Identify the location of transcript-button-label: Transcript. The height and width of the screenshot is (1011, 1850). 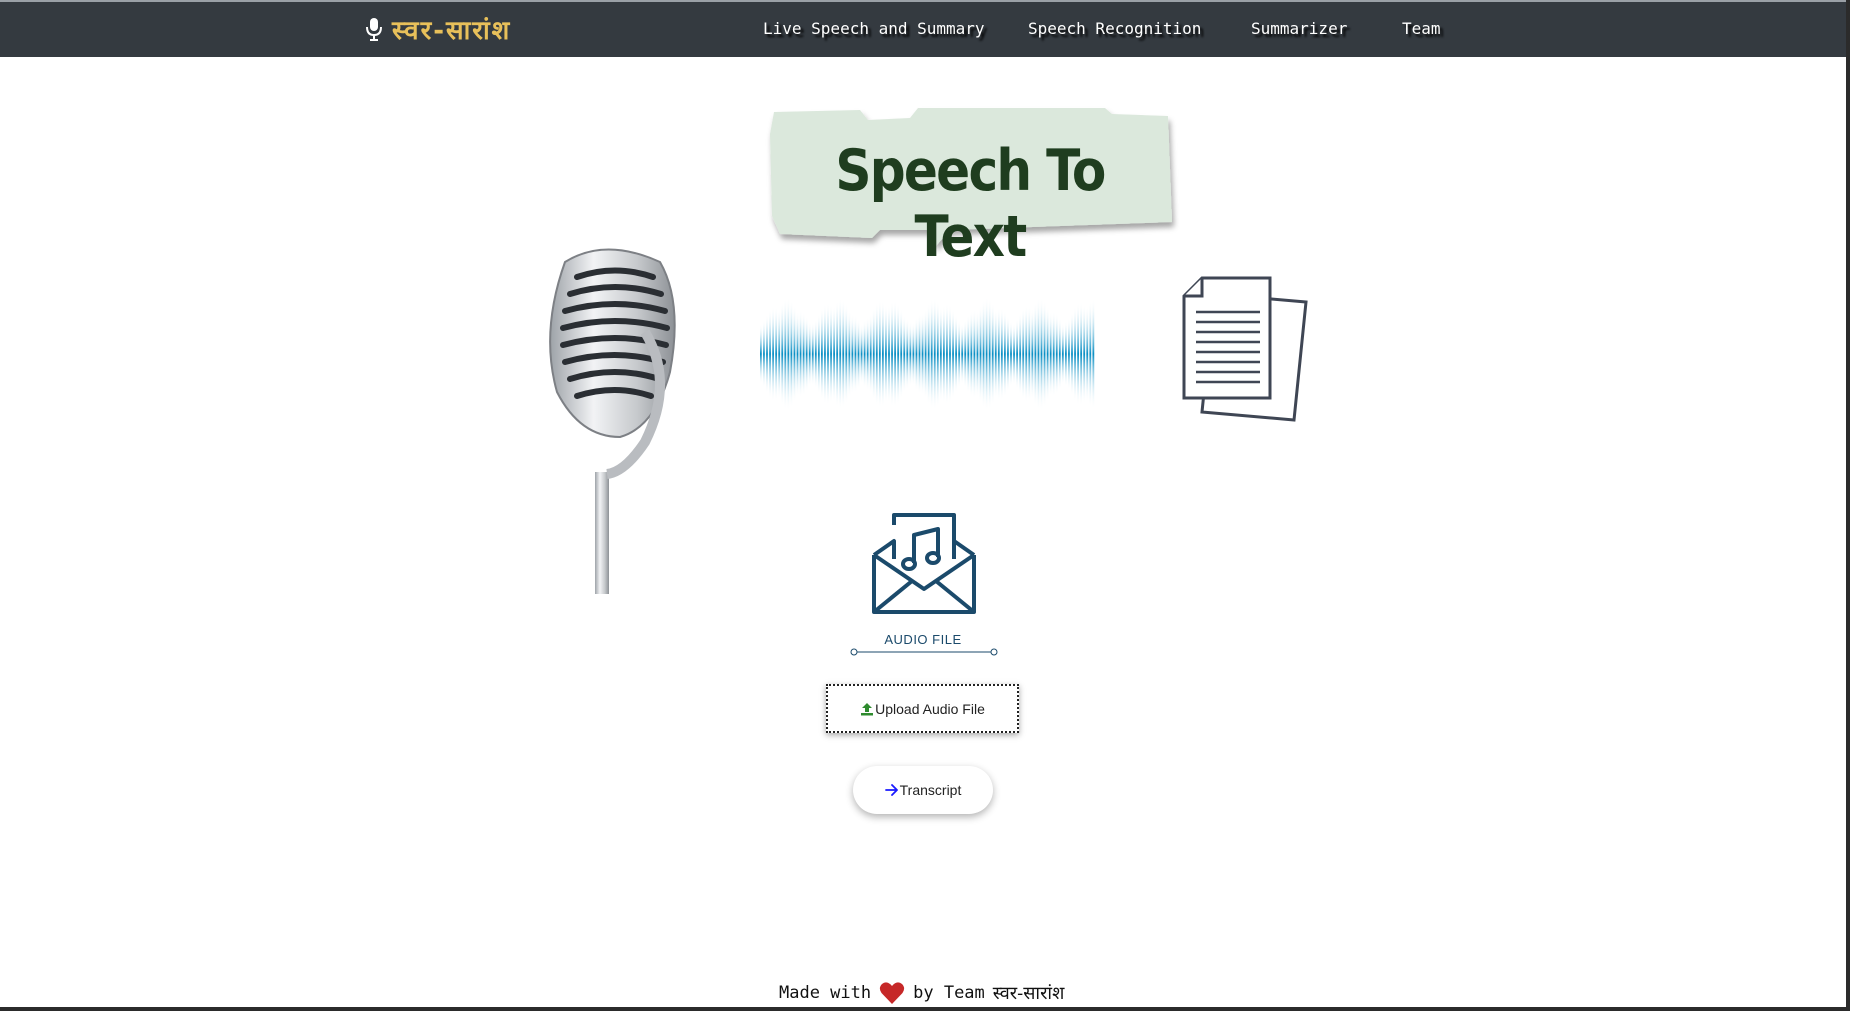
(930, 790).